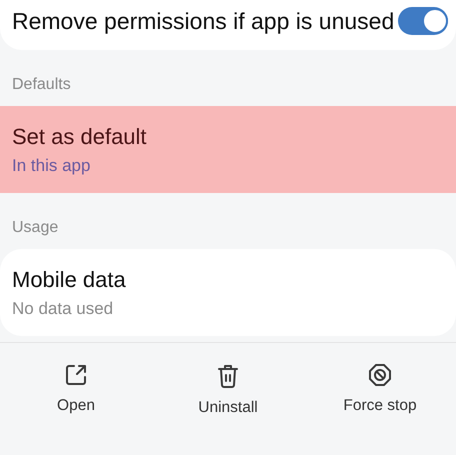 Image resolution: width=456 pixels, height=455 pixels. What do you see at coordinates (228, 376) in the screenshot?
I see `trash-icon` at bounding box center [228, 376].